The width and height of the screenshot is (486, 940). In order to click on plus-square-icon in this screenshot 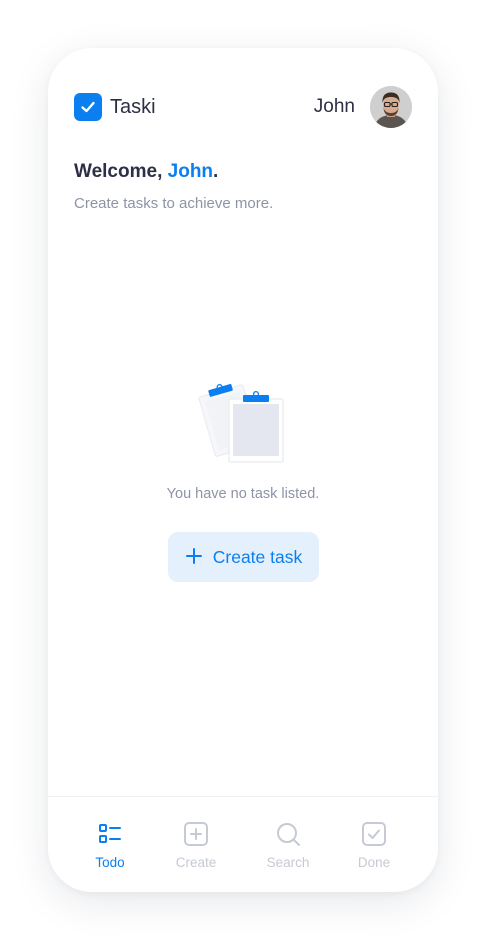, I will do `click(196, 834)`.